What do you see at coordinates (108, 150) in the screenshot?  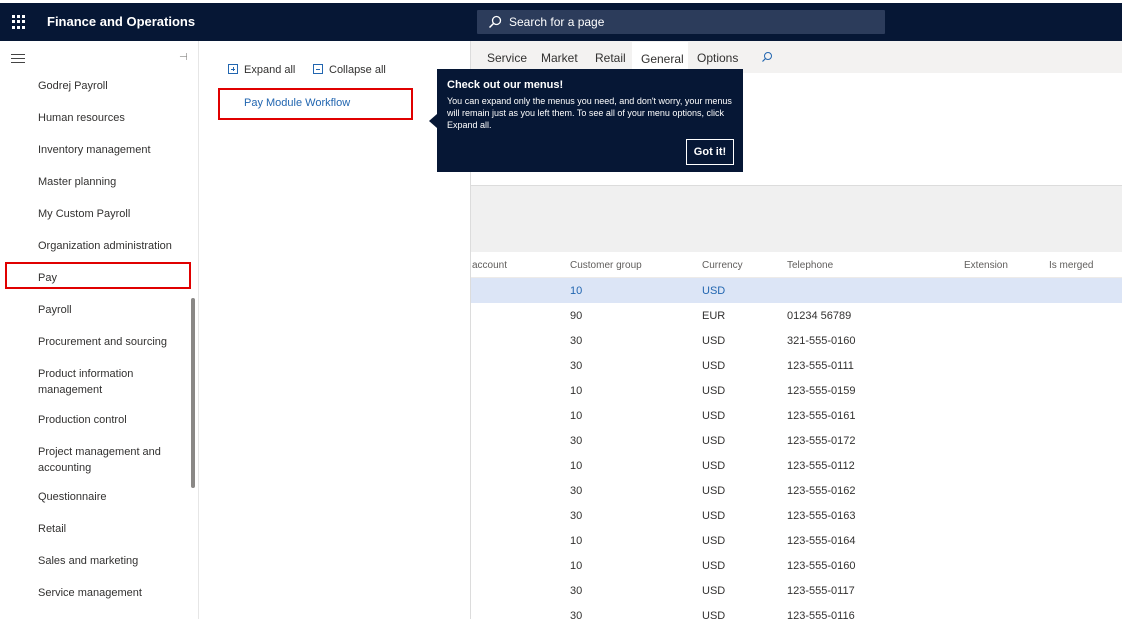 I see `nav-item-inventory-management: Inventory management` at bounding box center [108, 150].